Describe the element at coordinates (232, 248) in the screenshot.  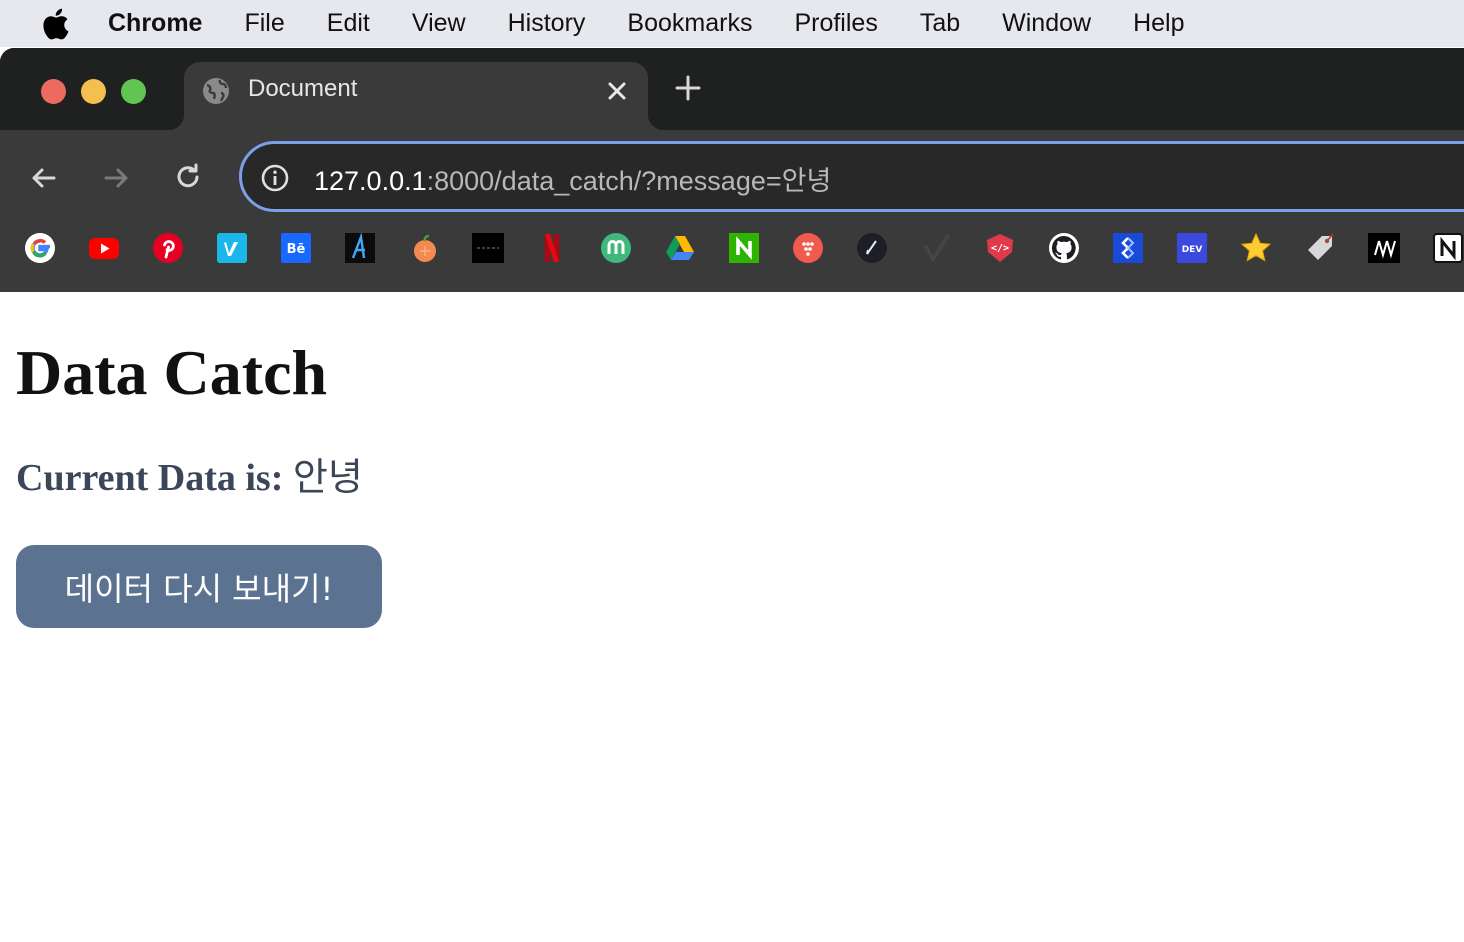
I see `vimeo-icon` at that location.